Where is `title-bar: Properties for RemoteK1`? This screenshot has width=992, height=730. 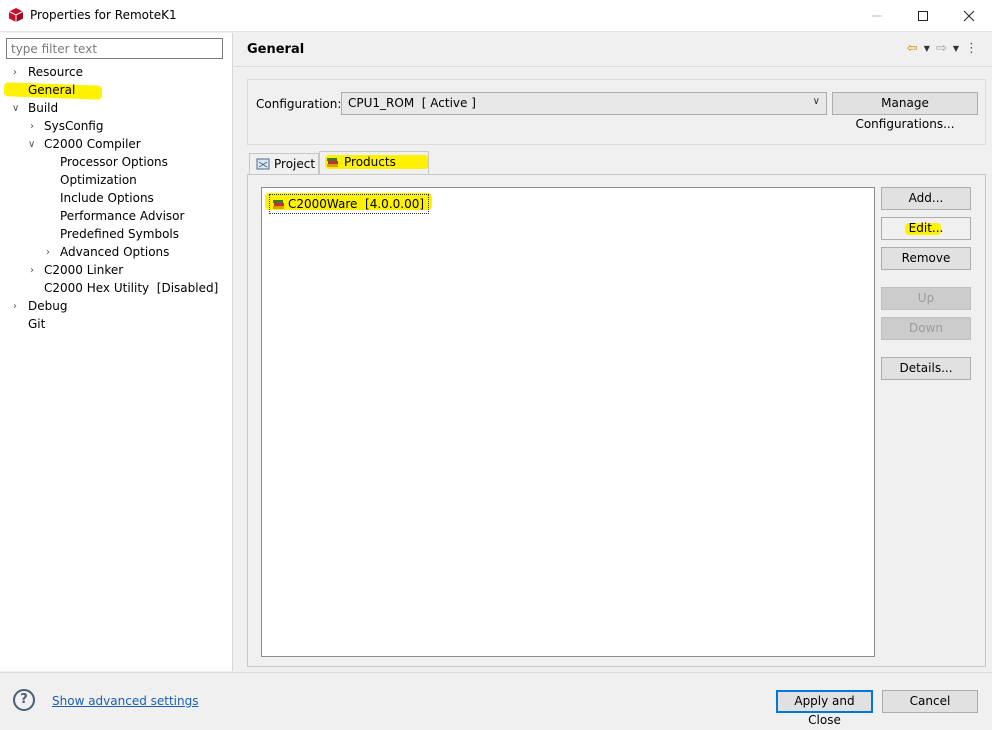 title-bar: Properties for RemoteK1 is located at coordinates (496, 16).